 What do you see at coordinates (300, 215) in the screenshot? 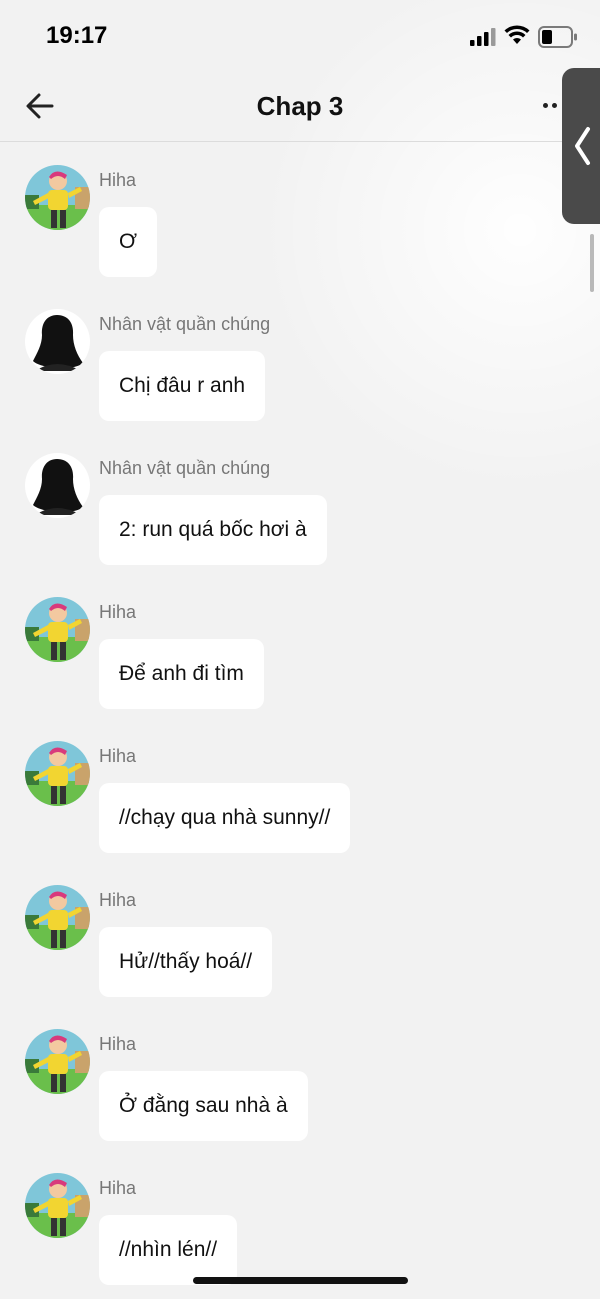
I see `chat-message: Hiha Ơ` at bounding box center [300, 215].